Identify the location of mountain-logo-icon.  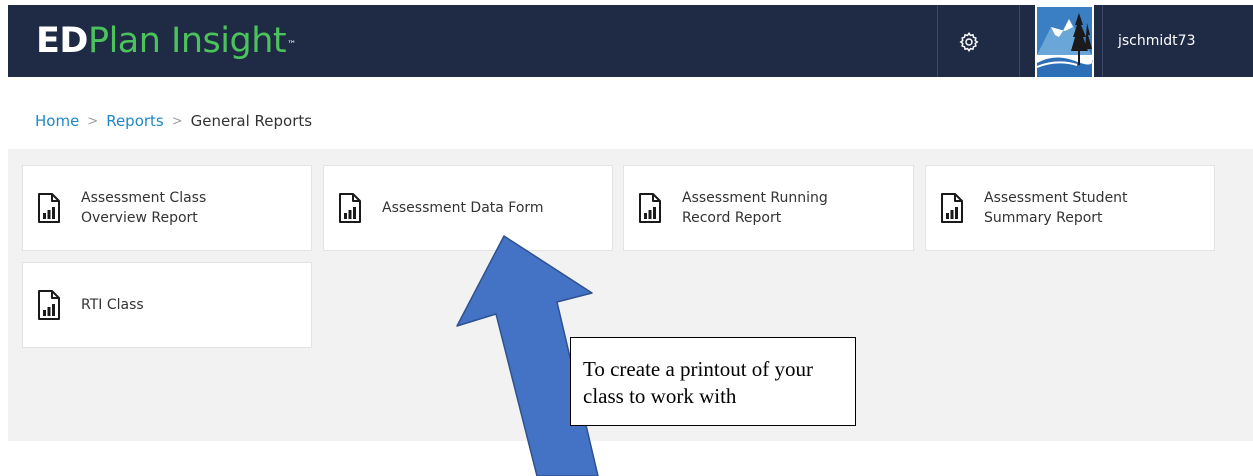
(1064, 41).